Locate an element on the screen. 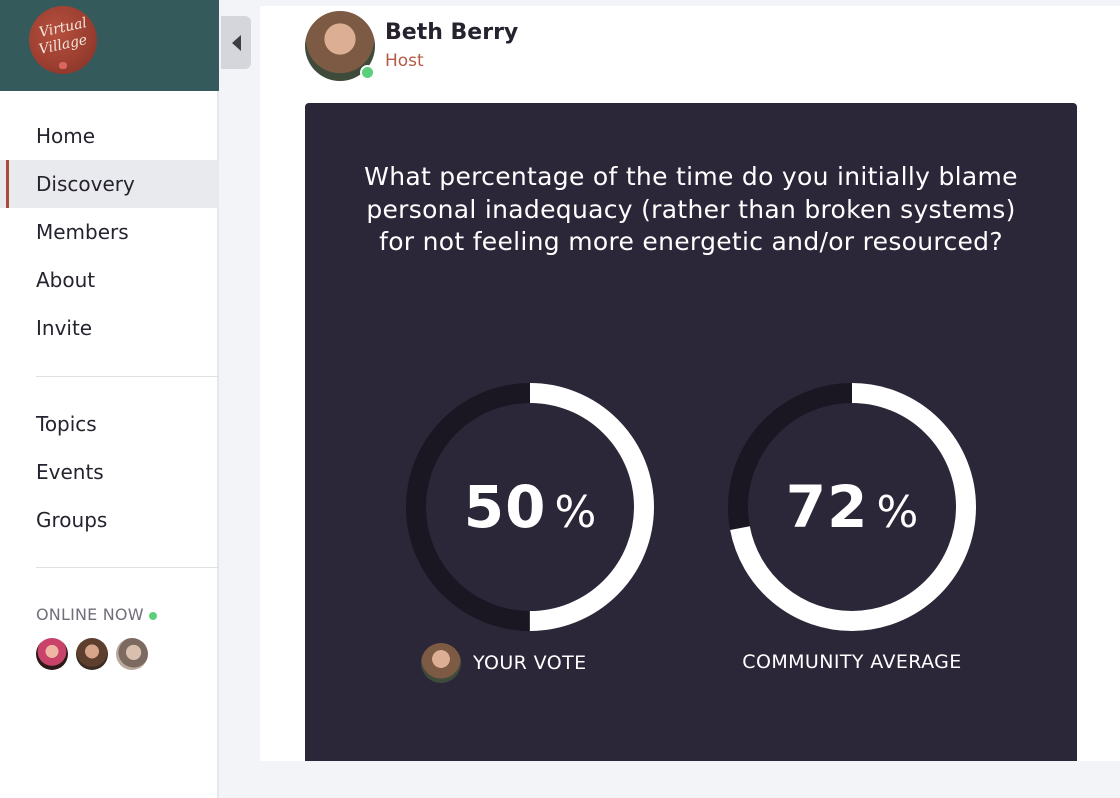  community-average-gauge: 72% is located at coordinates (852, 507).